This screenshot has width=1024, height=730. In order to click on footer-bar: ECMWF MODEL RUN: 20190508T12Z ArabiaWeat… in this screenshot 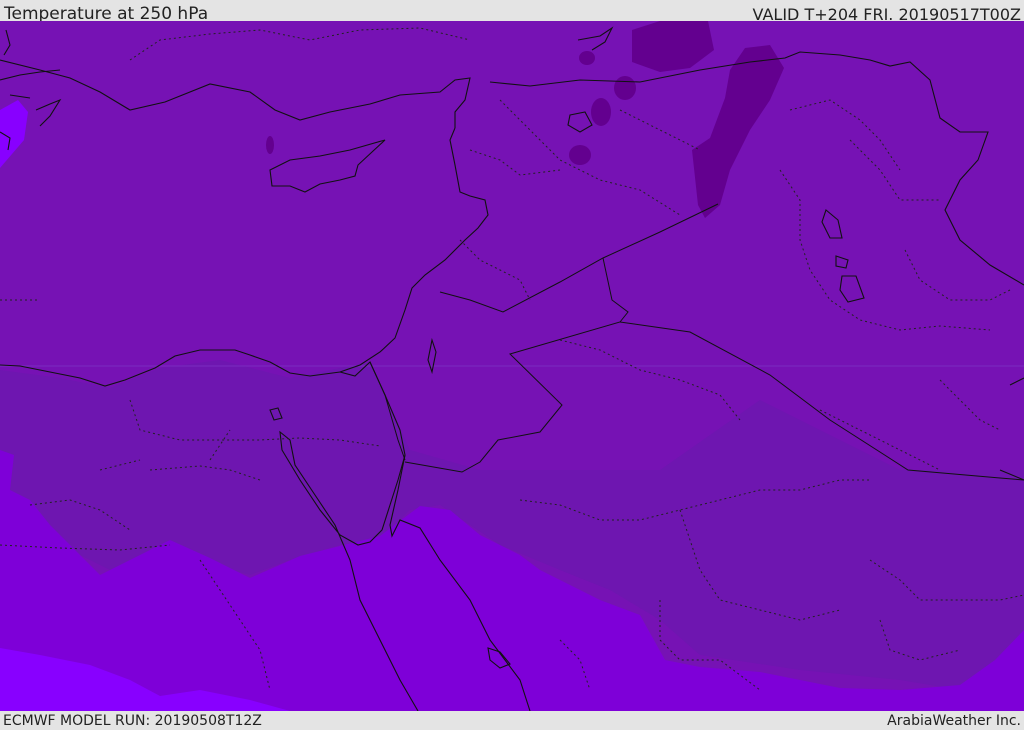, I will do `click(512, 720)`.